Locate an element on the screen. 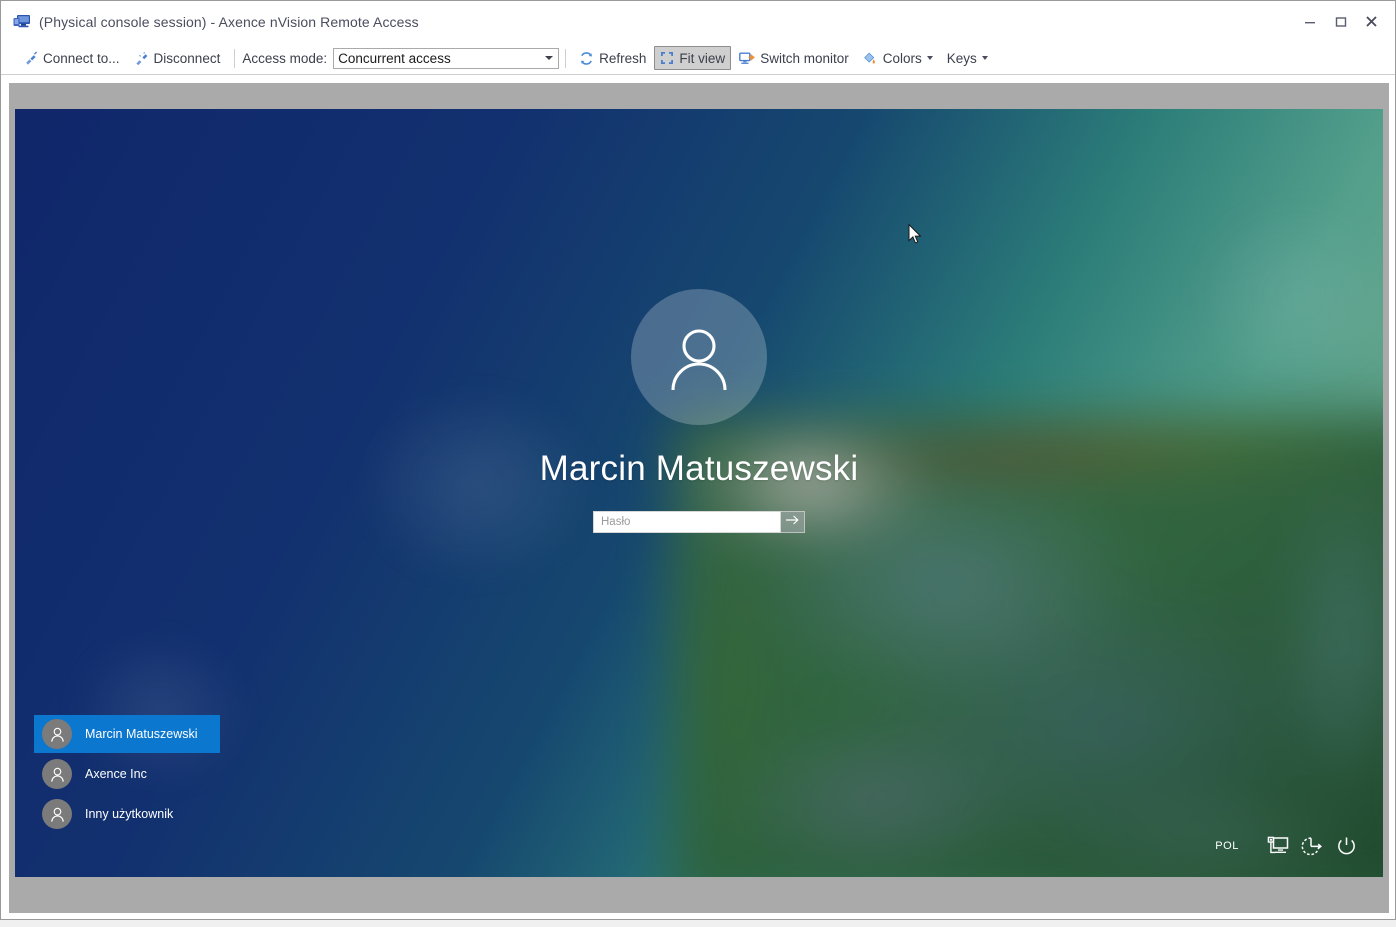  keys-menu-button: Keys is located at coordinates (967, 58).